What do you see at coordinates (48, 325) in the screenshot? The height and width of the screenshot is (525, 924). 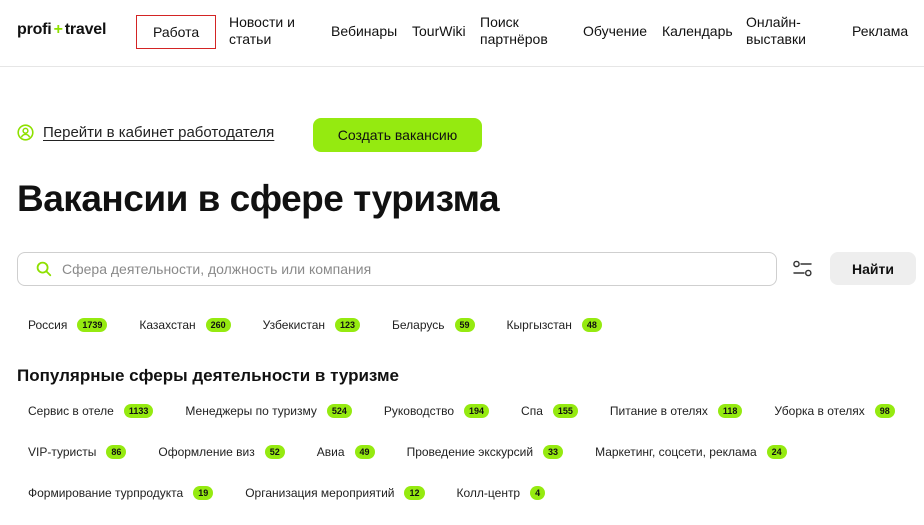 I see `chip-label: Россия` at bounding box center [48, 325].